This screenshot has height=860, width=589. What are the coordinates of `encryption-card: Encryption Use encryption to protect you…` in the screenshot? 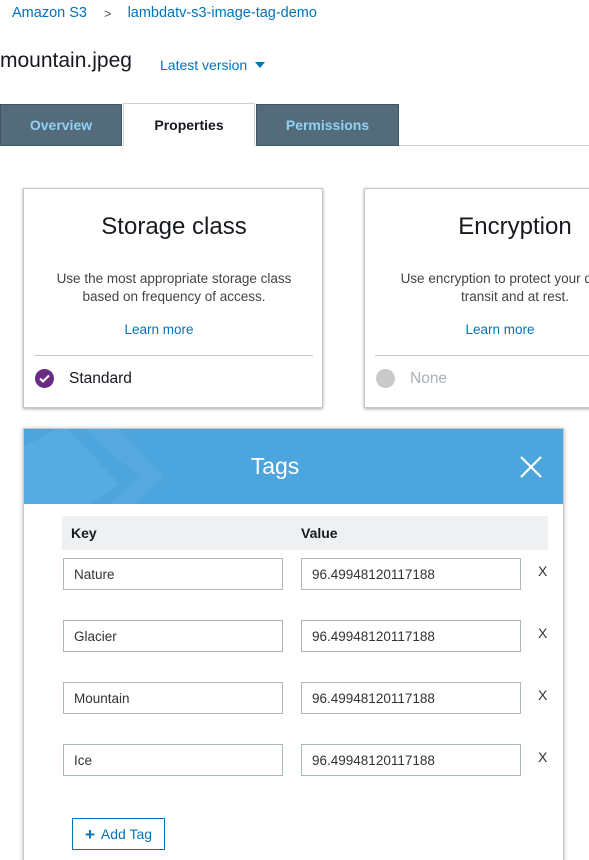 It's located at (476, 298).